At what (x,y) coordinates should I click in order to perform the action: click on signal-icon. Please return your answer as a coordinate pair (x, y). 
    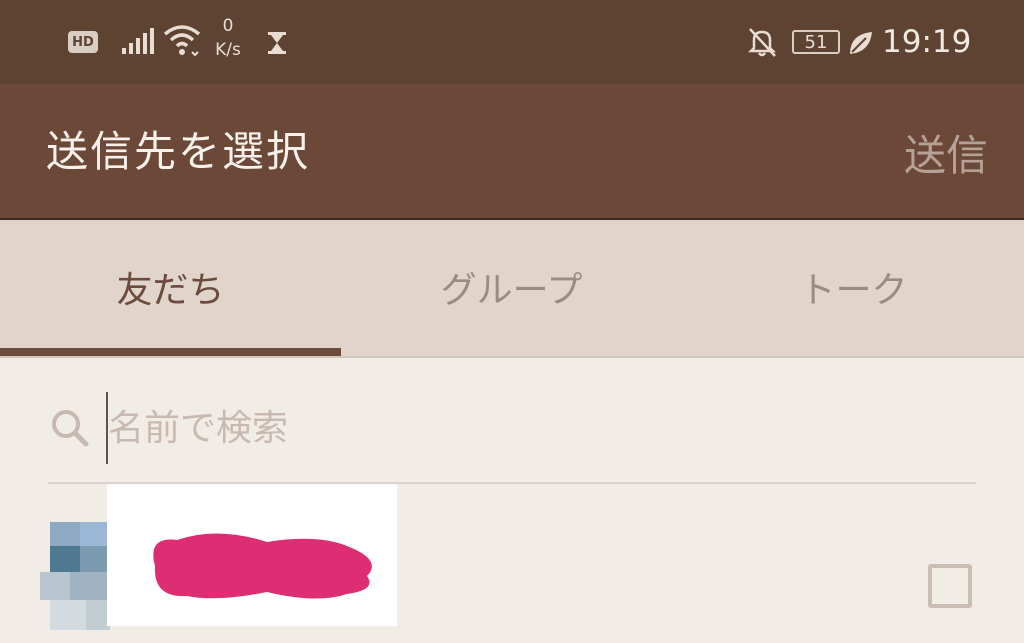
    Looking at the image, I should click on (138, 41).